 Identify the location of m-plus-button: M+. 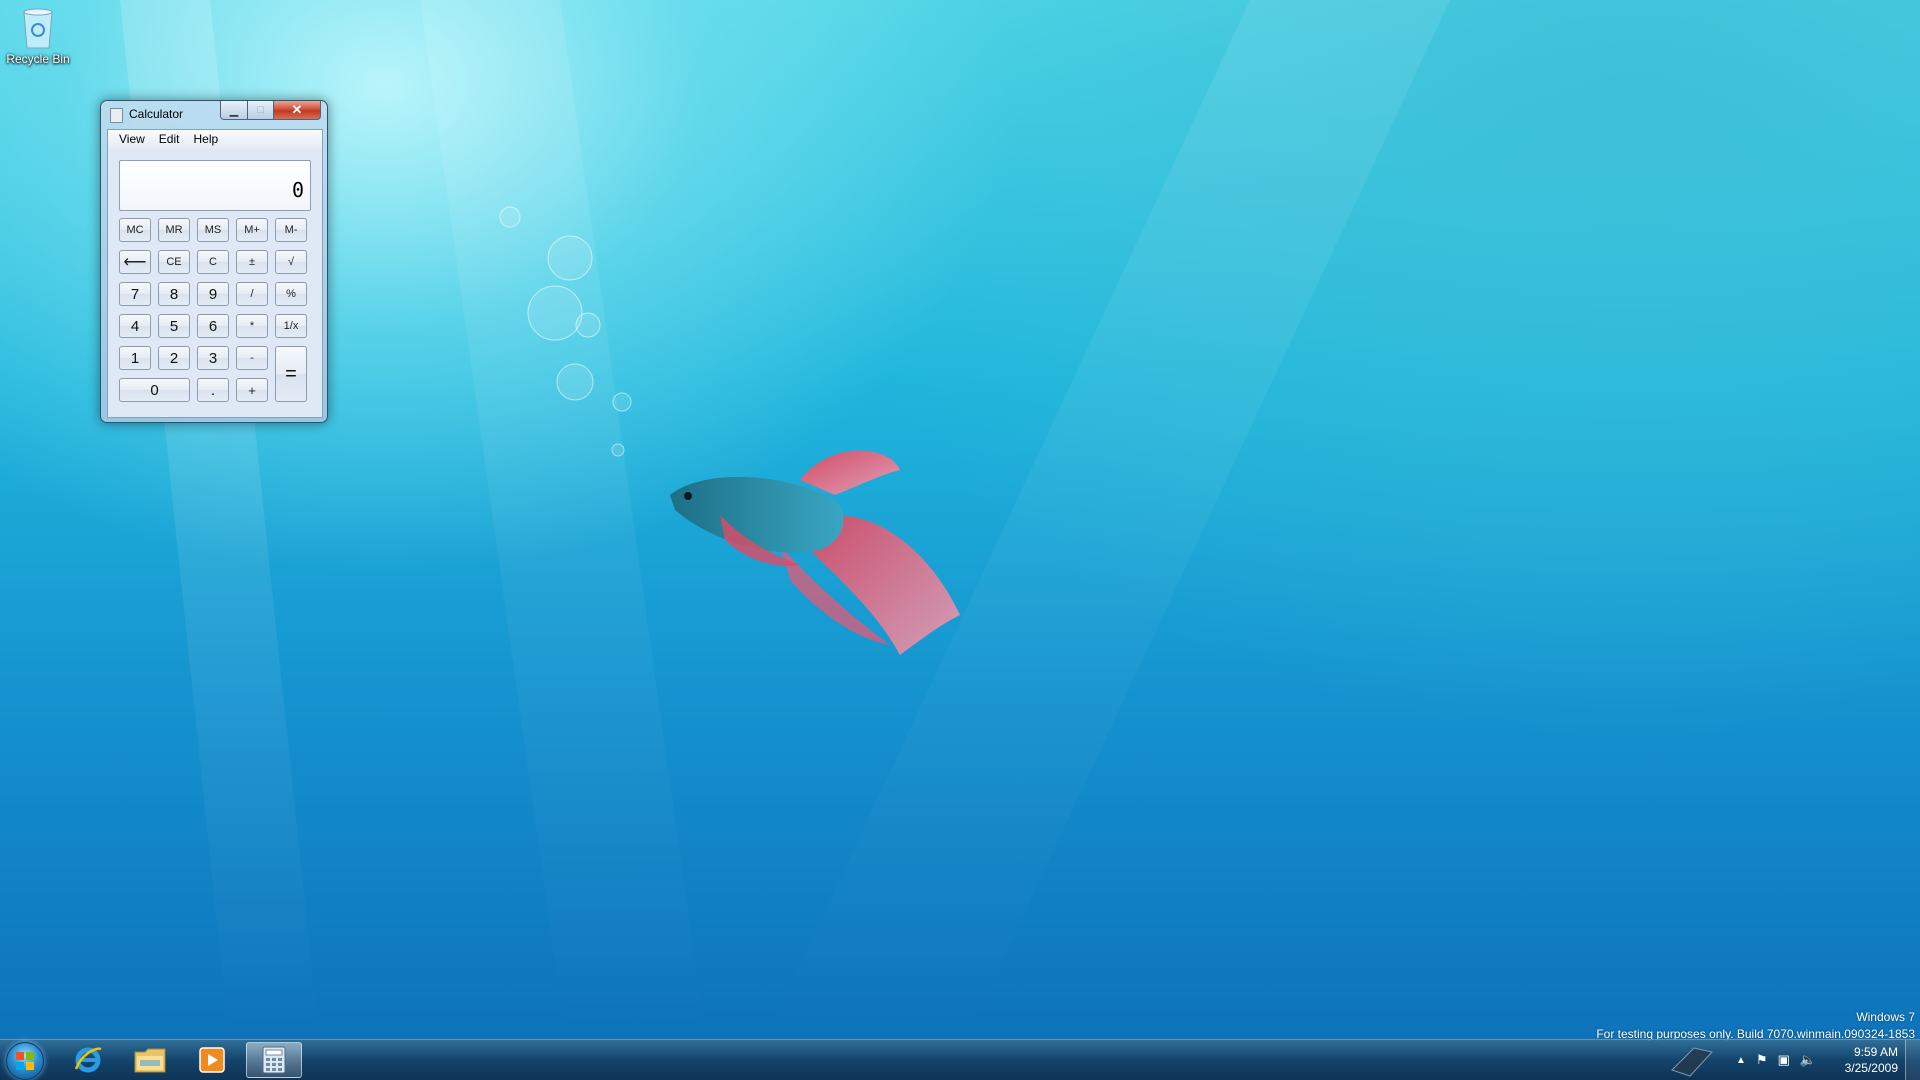
(252, 230).